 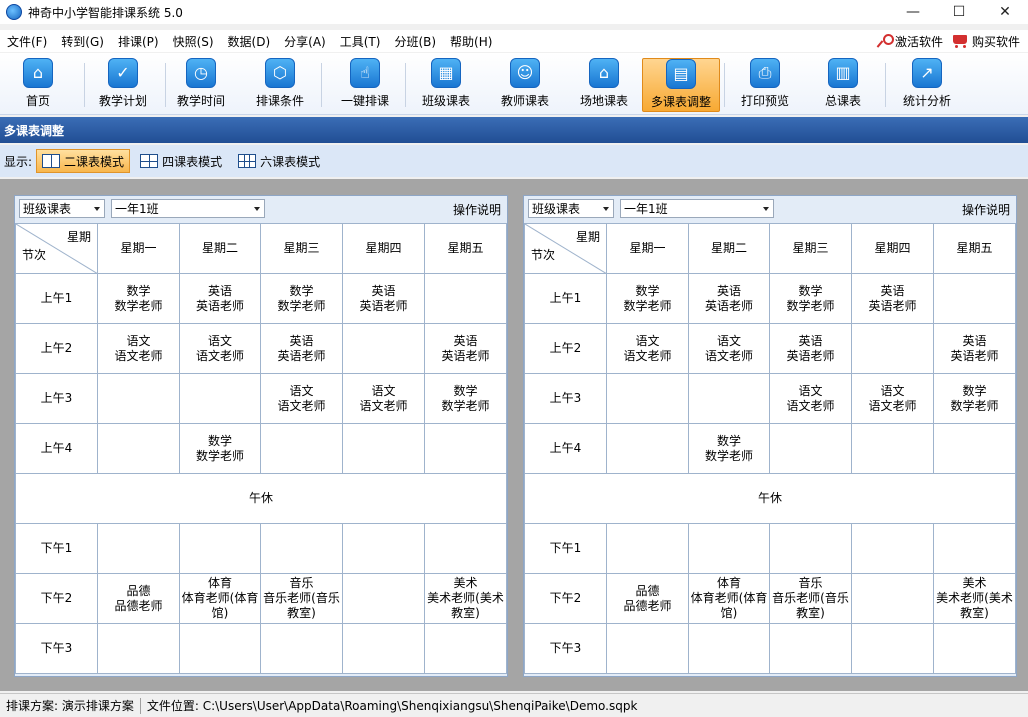 I want to click on toolbar-button-printer: ⎙ 打印预览, so click(x=765, y=85).